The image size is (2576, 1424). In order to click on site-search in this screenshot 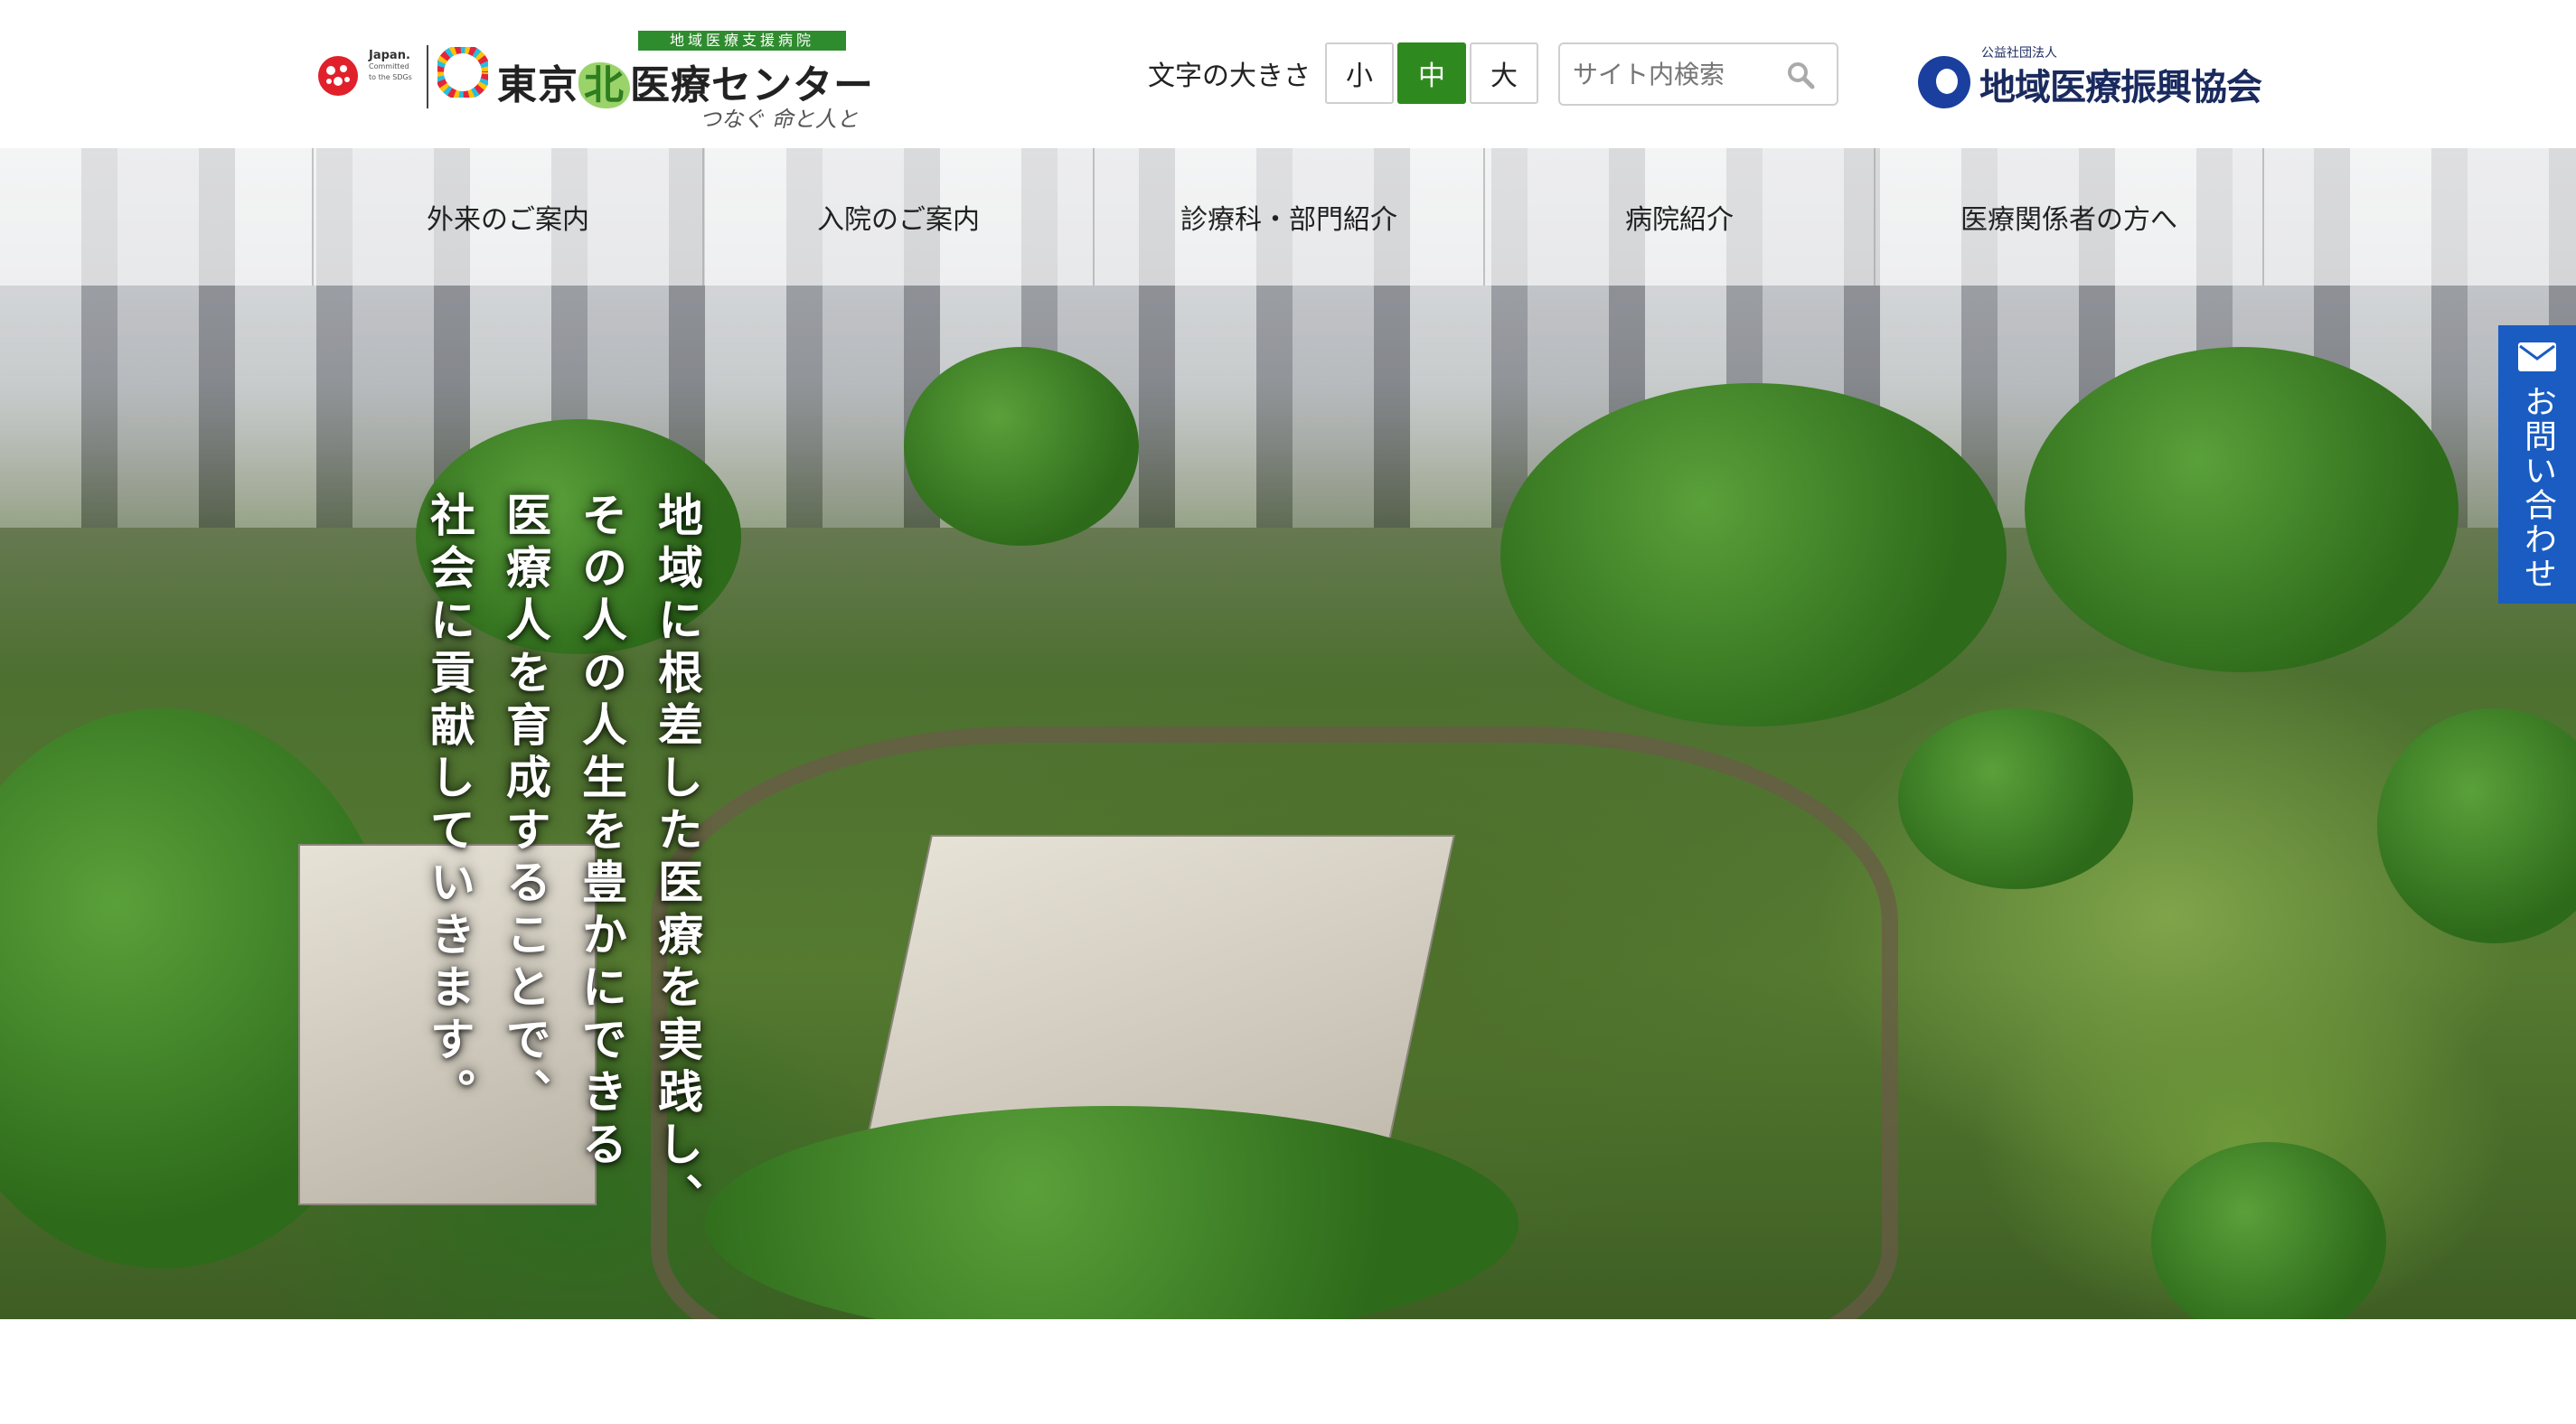, I will do `click(1698, 74)`.